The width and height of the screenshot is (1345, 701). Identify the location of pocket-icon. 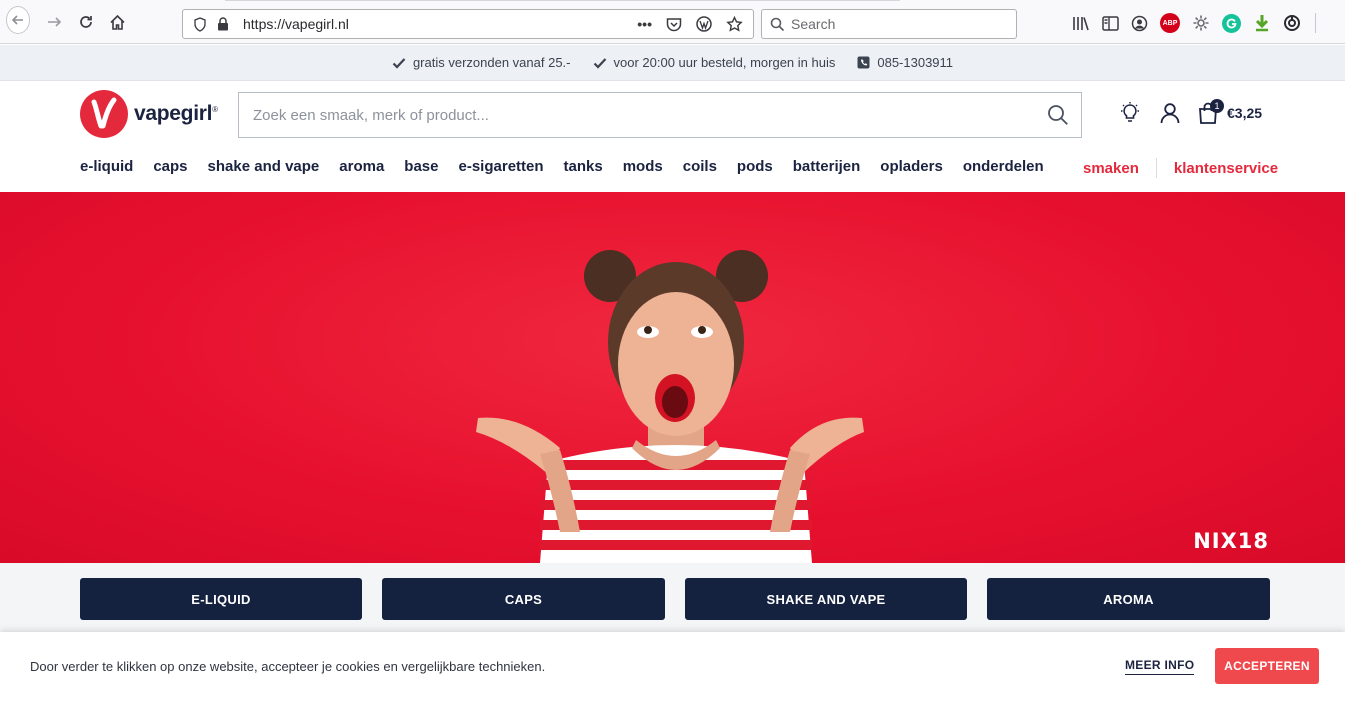
(674, 24).